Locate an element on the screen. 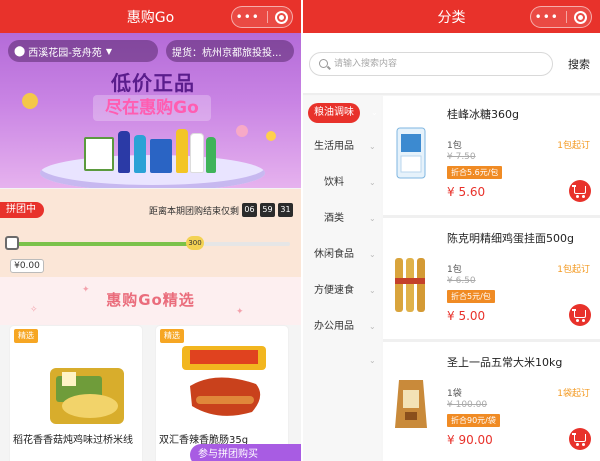  category-item-office: 办公用品 ⌄ is located at coordinates (342, 327).